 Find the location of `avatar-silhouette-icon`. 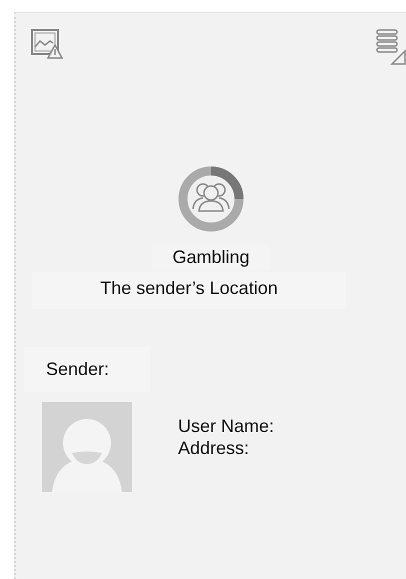

avatar-silhouette-icon is located at coordinates (87, 447).